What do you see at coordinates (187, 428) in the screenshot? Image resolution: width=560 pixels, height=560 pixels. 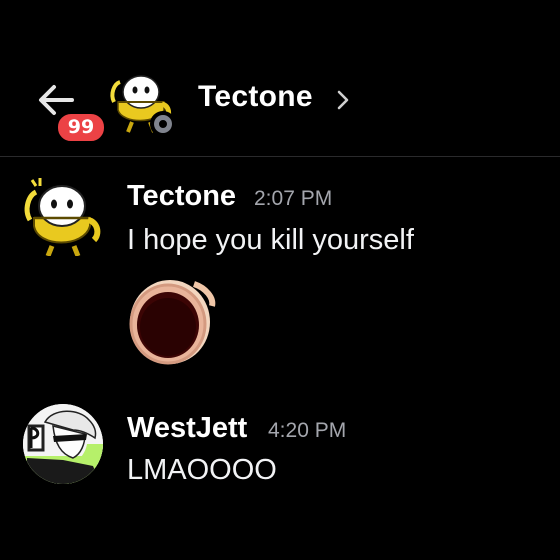 I see `message-author: WestJett` at bounding box center [187, 428].